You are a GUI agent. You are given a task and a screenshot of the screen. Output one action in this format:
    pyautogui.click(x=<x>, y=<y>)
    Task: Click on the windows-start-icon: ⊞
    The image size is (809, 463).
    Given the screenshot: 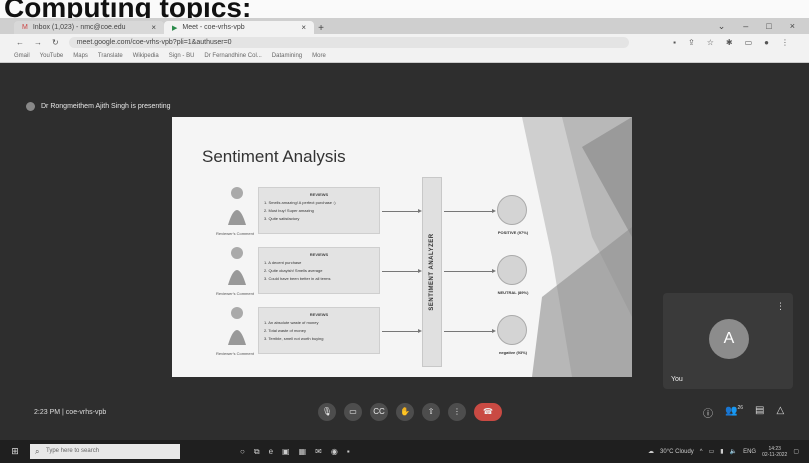 What is the action you would take?
    pyautogui.click(x=15, y=451)
    